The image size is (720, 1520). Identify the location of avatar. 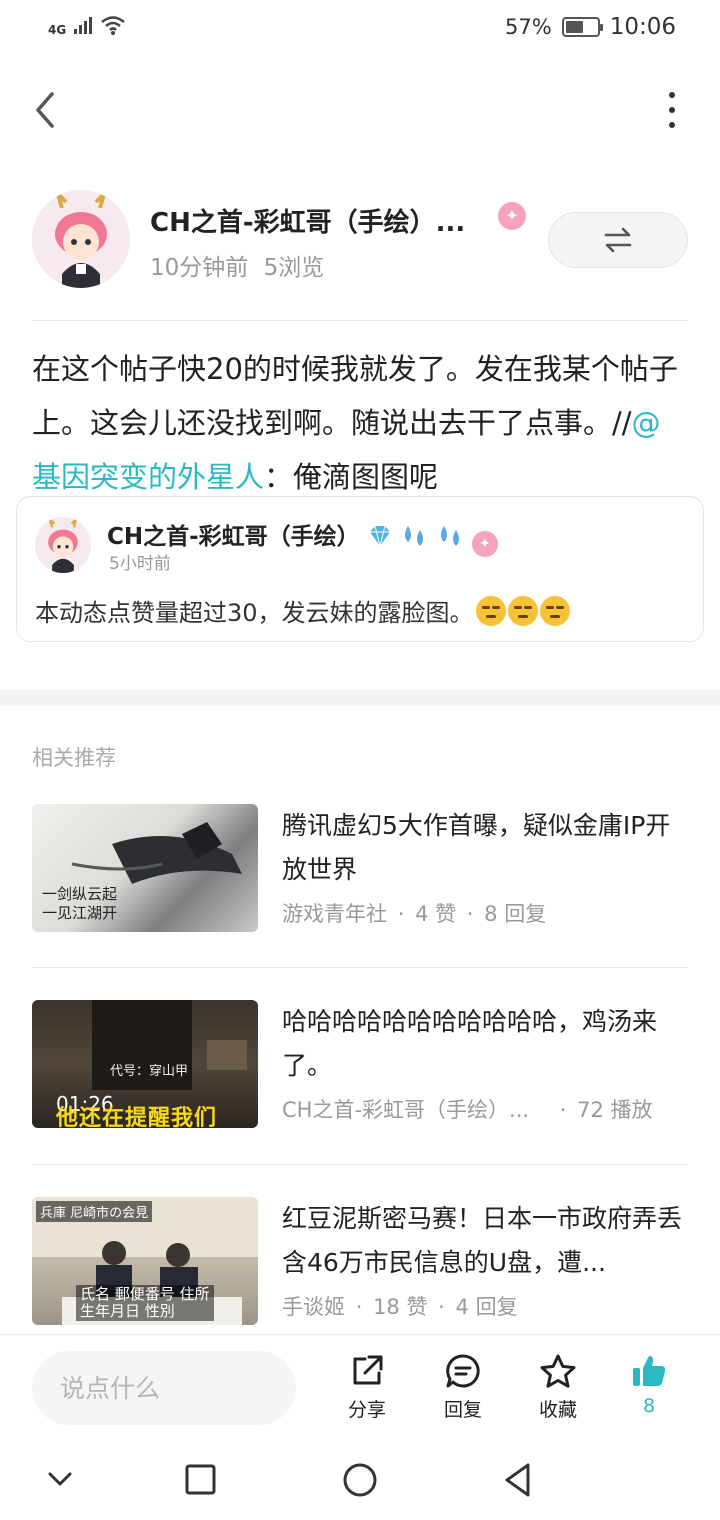
(81, 239).